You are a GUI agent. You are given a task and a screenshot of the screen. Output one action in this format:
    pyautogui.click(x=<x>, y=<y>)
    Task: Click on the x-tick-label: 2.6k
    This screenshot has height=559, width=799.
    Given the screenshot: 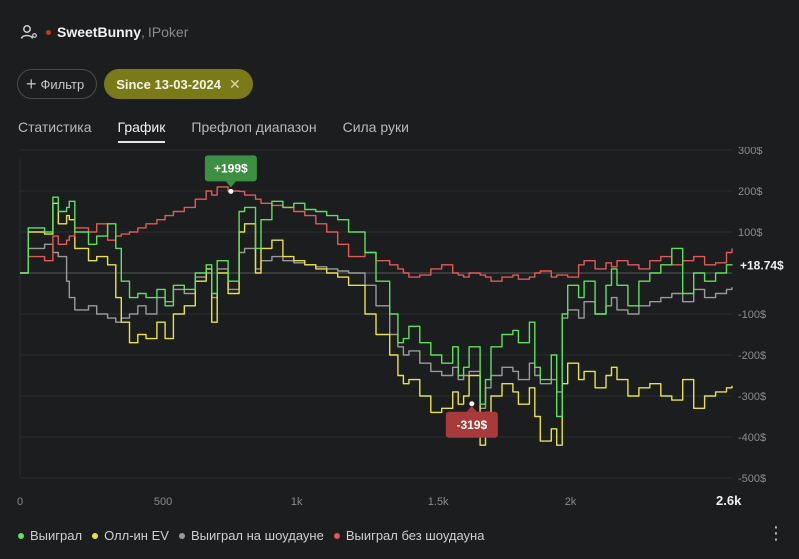 What is the action you would take?
    pyautogui.click(x=729, y=500)
    